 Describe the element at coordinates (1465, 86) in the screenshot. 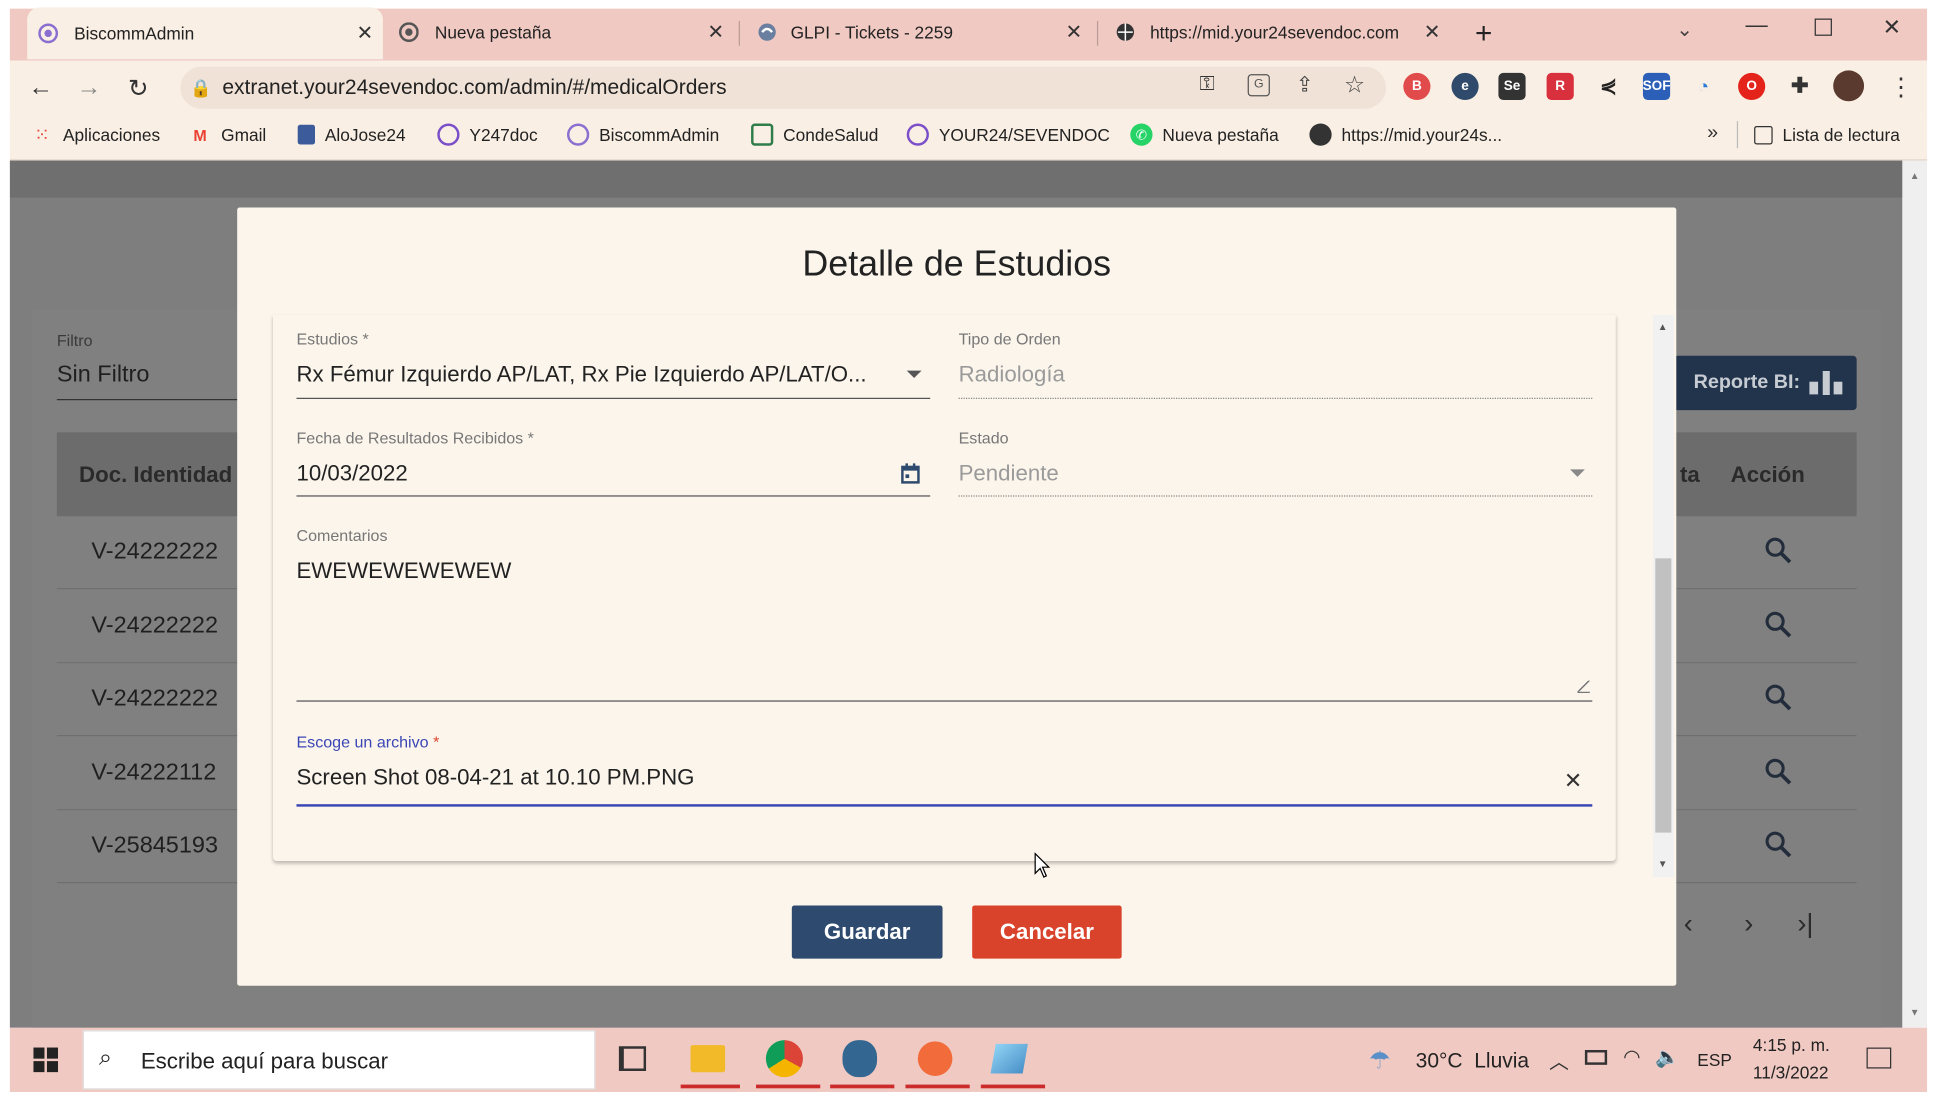

I see `extension-icon: e` at that location.